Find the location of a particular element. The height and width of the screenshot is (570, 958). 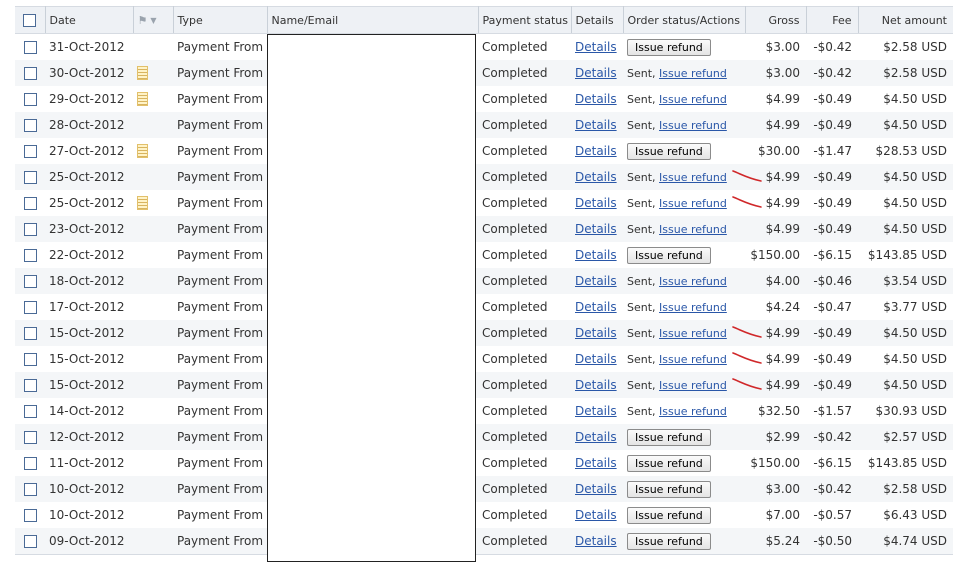

column-header-gross: Gross is located at coordinates (776, 20).